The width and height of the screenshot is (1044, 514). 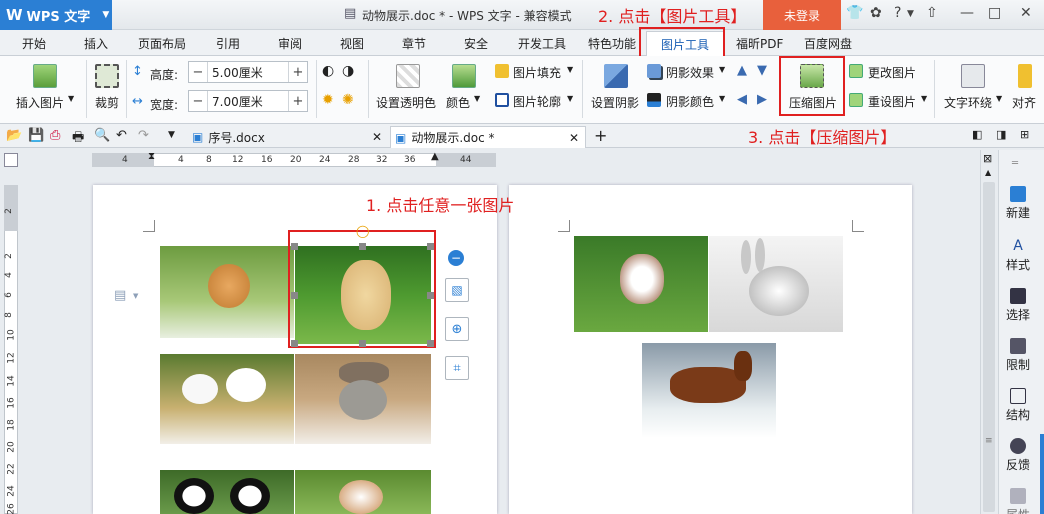 What do you see at coordinates (45, 76) in the screenshot?
I see `insert-picture-icon` at bounding box center [45, 76].